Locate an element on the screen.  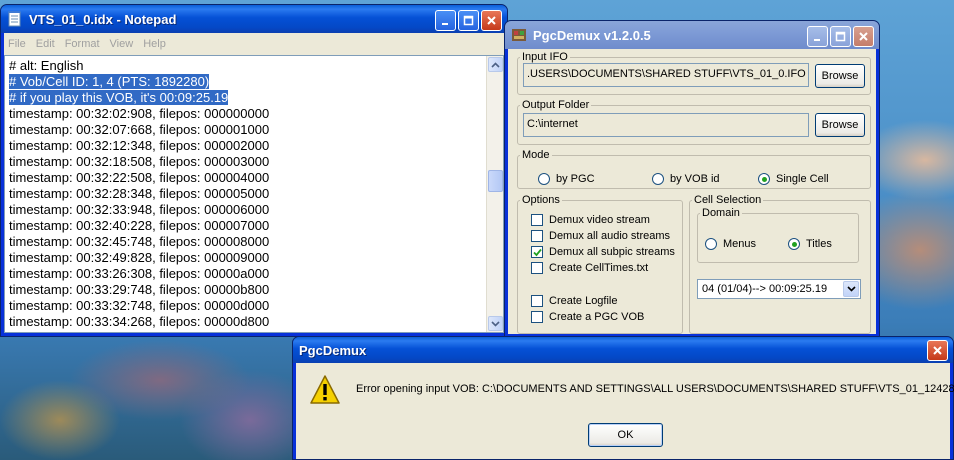
menu-help: Help is located at coordinates (154, 44).